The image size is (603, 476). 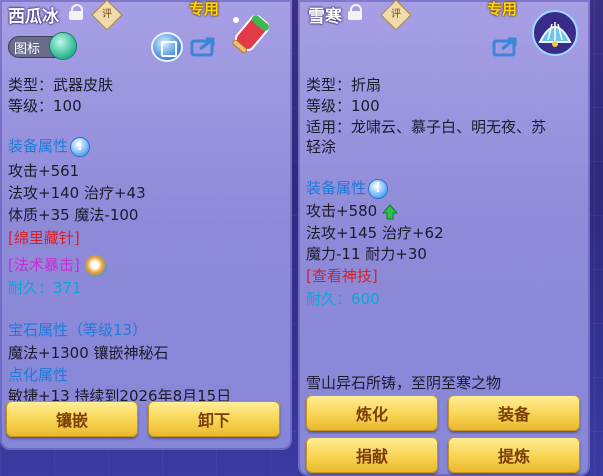 I want to click on item-type: 类型：武器皮肤, so click(x=61, y=85).